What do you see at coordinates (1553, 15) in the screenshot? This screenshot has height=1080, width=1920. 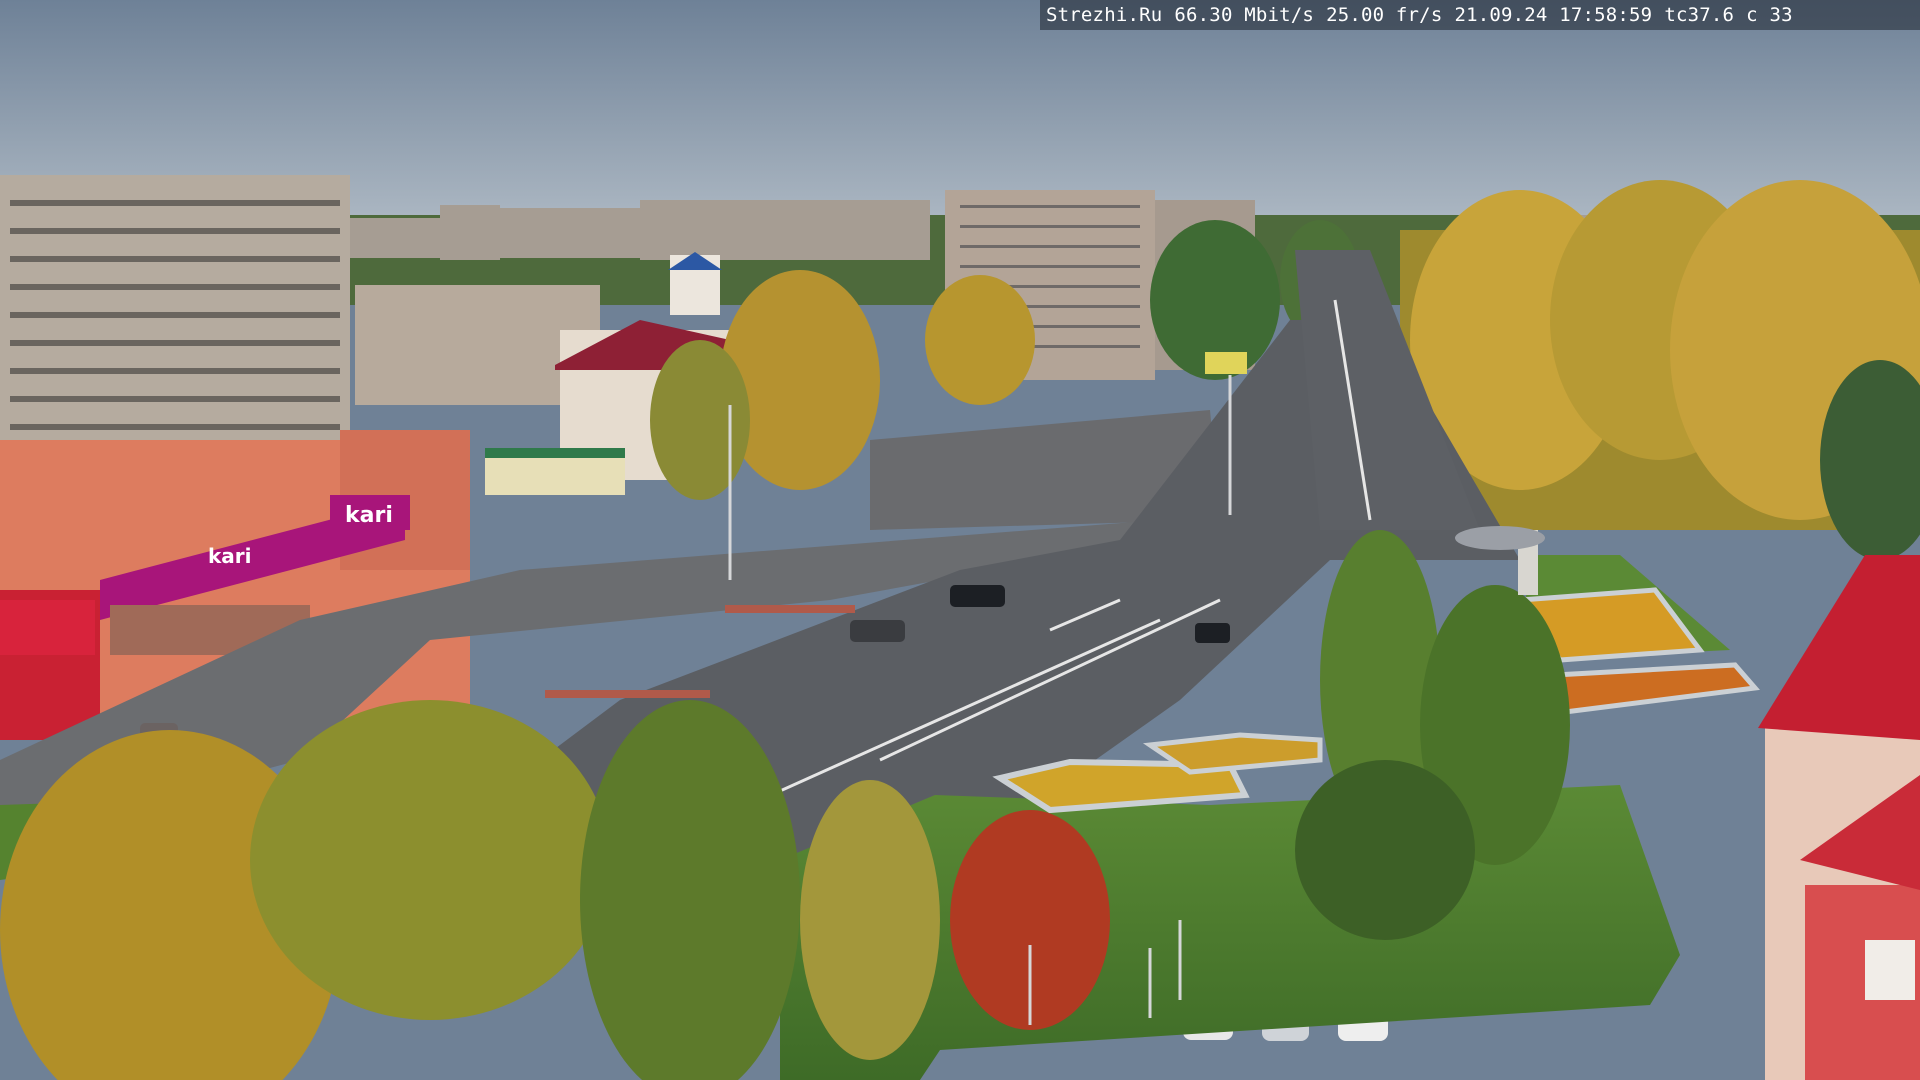 I see `osd-datetime: 21.09.24 17:58:59` at bounding box center [1553, 15].